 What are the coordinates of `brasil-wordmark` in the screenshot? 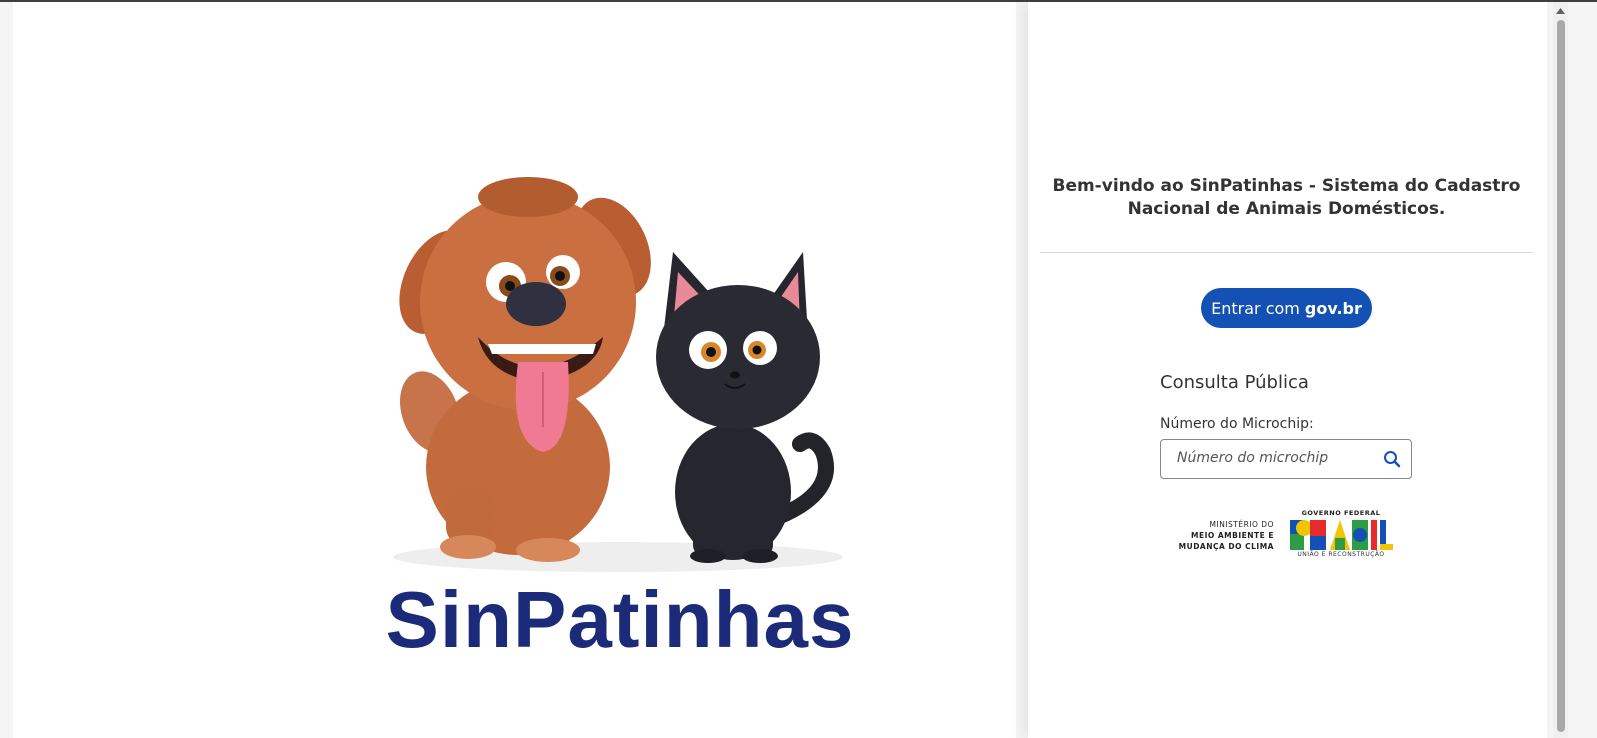 It's located at (1341, 535).